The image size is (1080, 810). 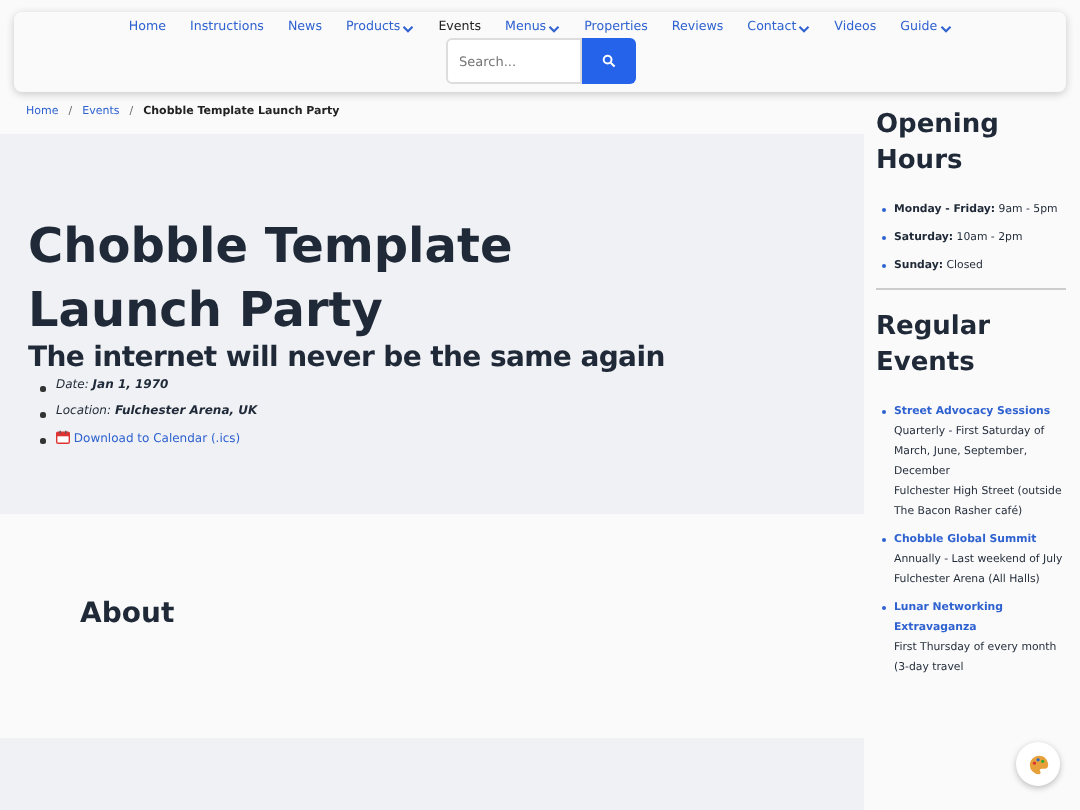 What do you see at coordinates (63, 437) in the screenshot?
I see `calendar-icon` at bounding box center [63, 437].